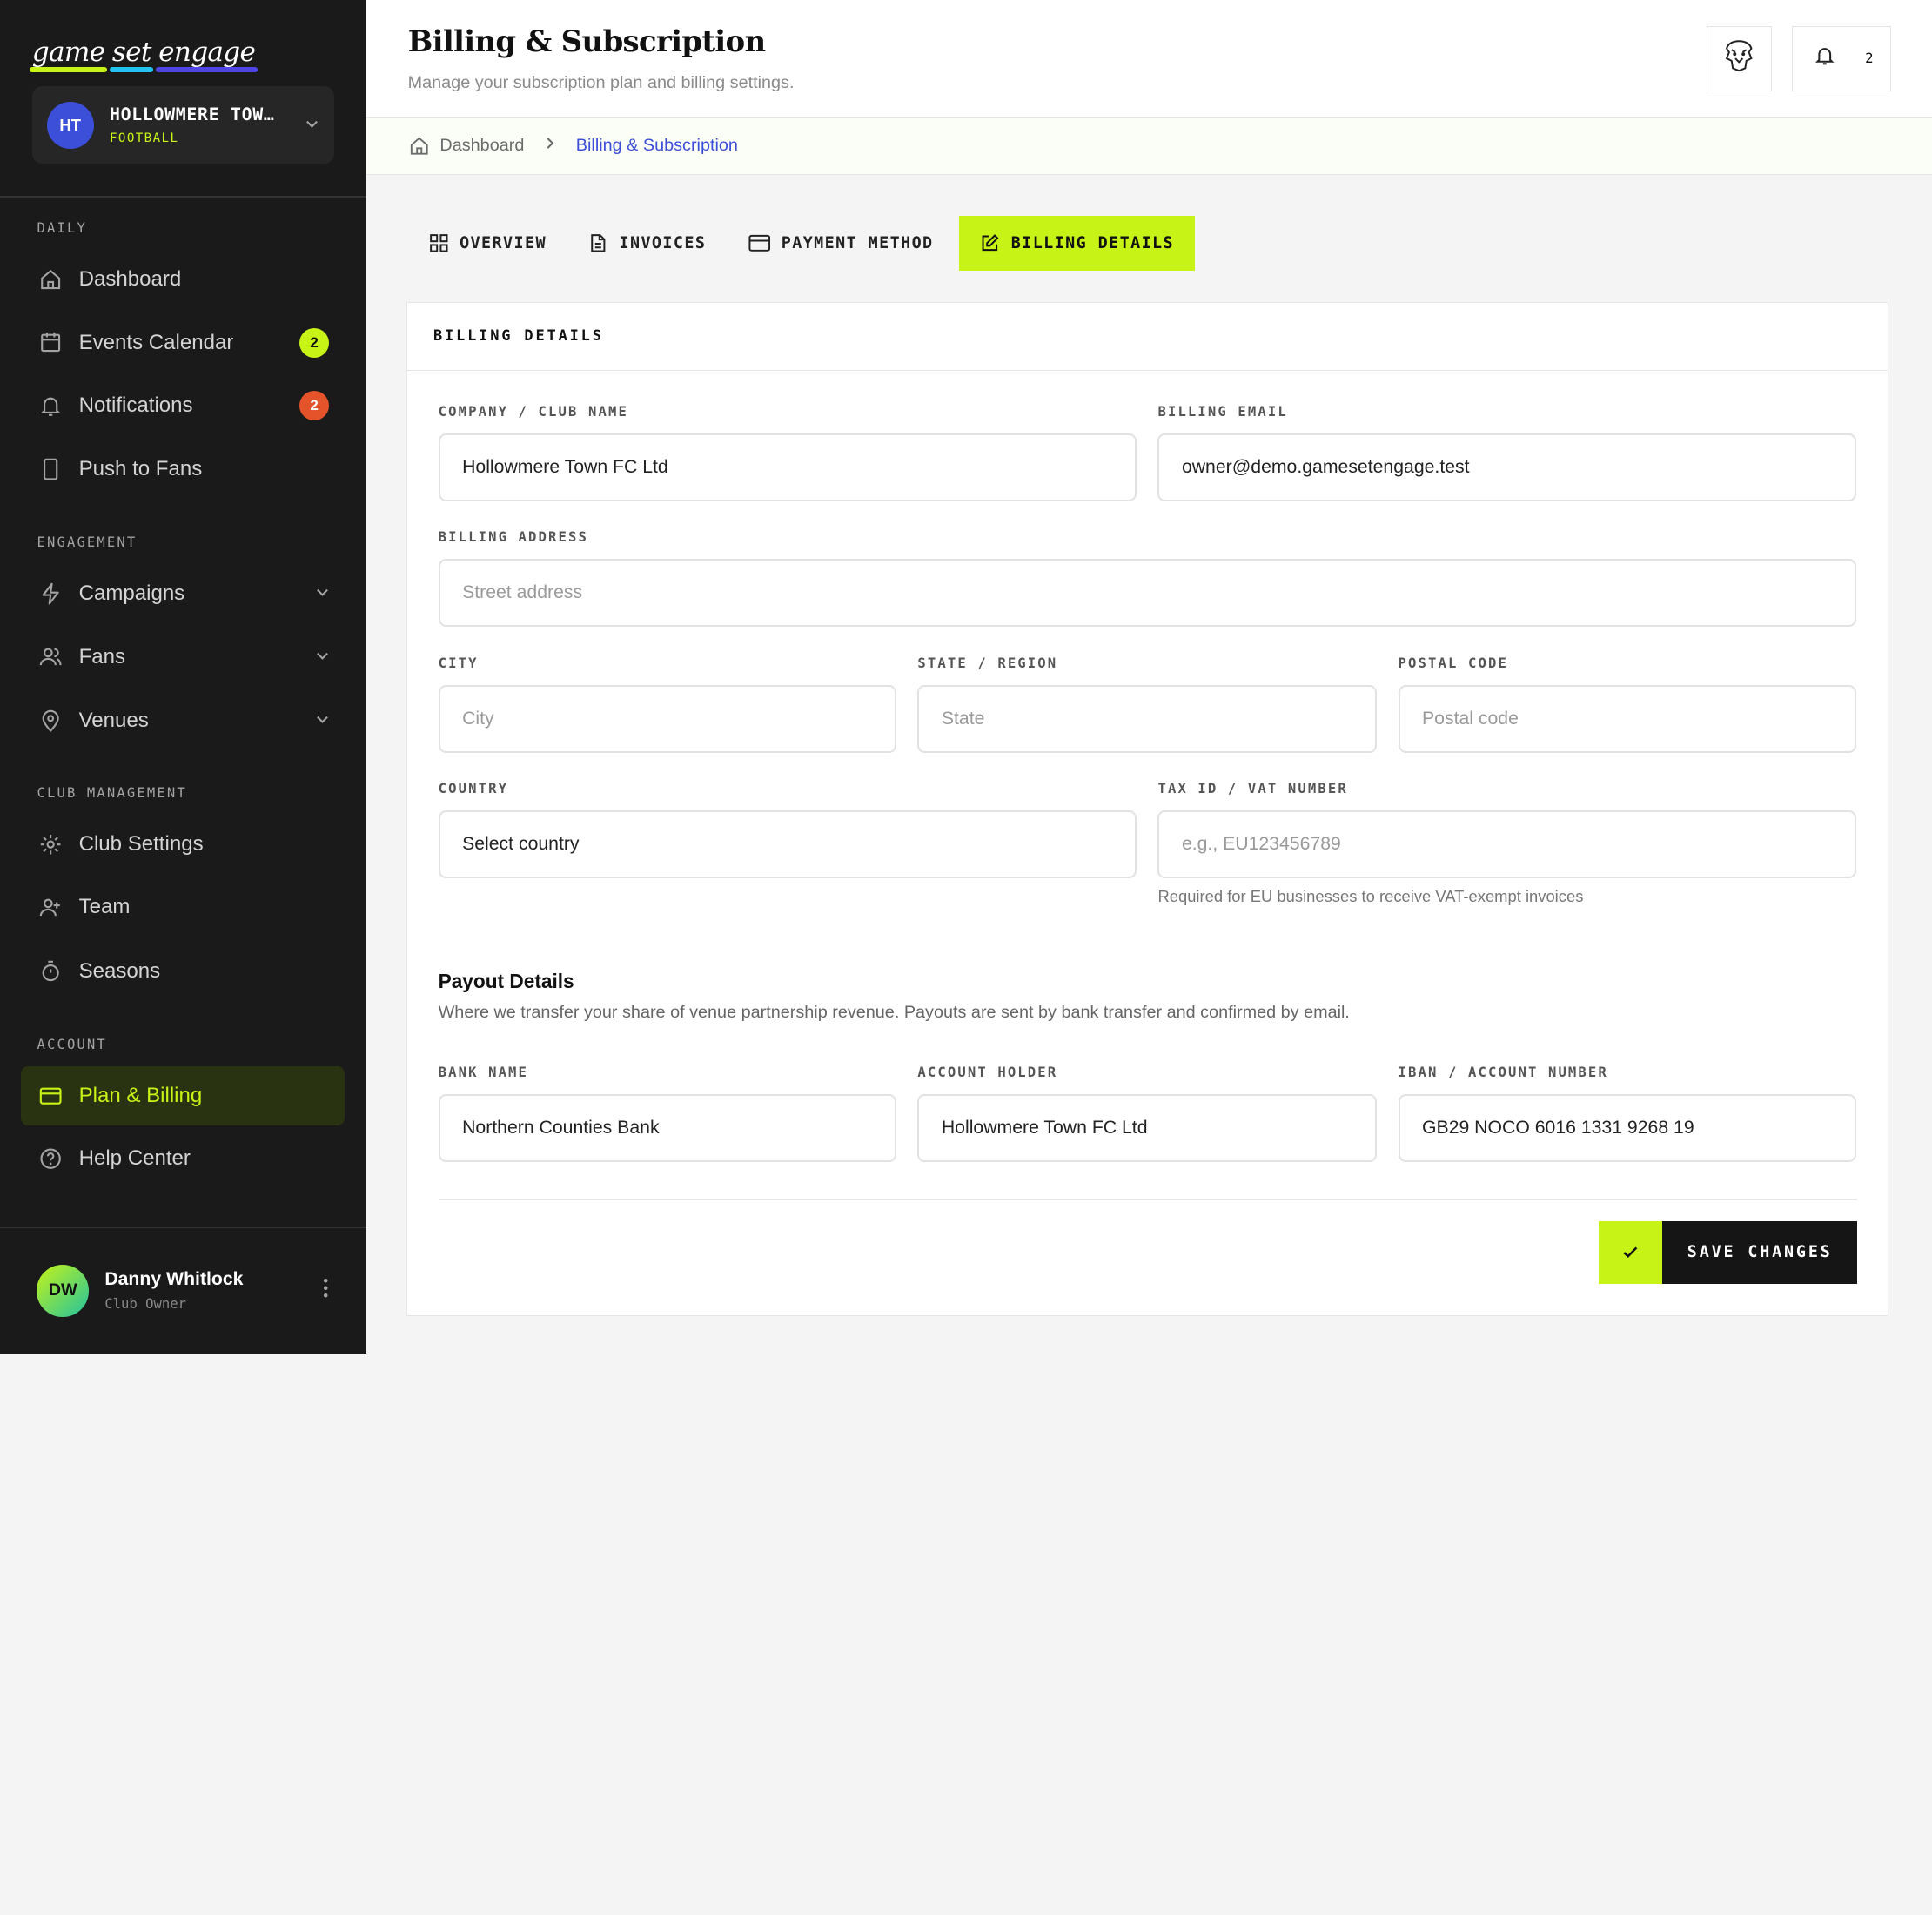  I want to click on sidebar-item-dashboard: Dashboard, so click(183, 280).